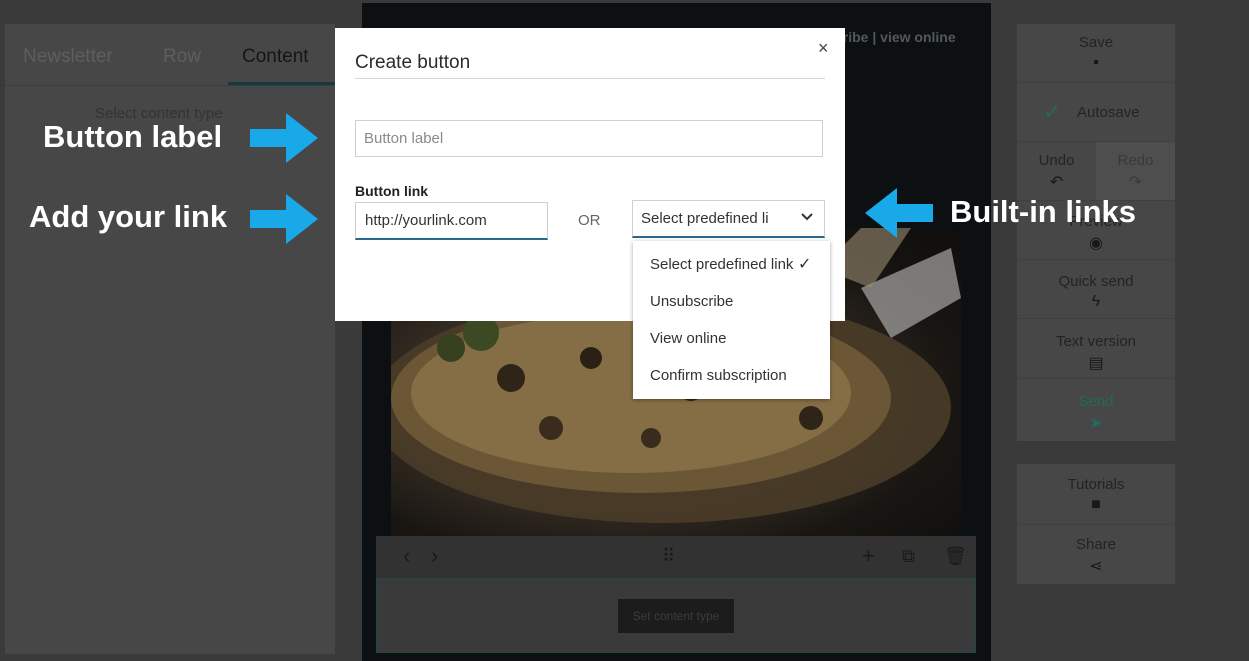 This screenshot has height=661, width=1249. What do you see at coordinates (1096, 504) in the screenshot?
I see `video-camera-icon: ■` at bounding box center [1096, 504].